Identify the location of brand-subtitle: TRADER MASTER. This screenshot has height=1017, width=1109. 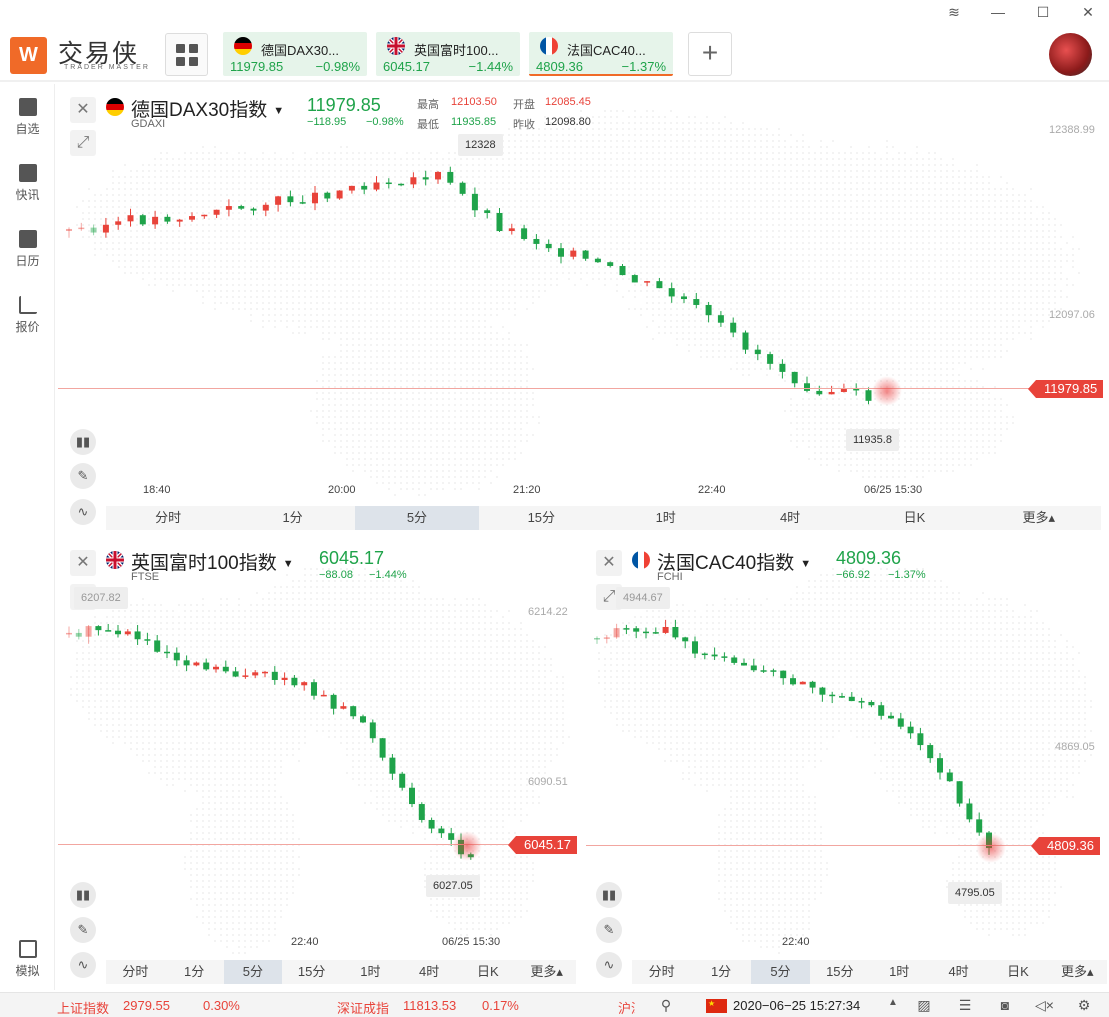
(107, 67).